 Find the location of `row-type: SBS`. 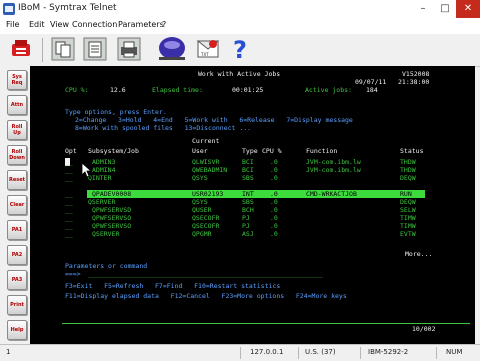

row-type: SBS is located at coordinates (248, 202).